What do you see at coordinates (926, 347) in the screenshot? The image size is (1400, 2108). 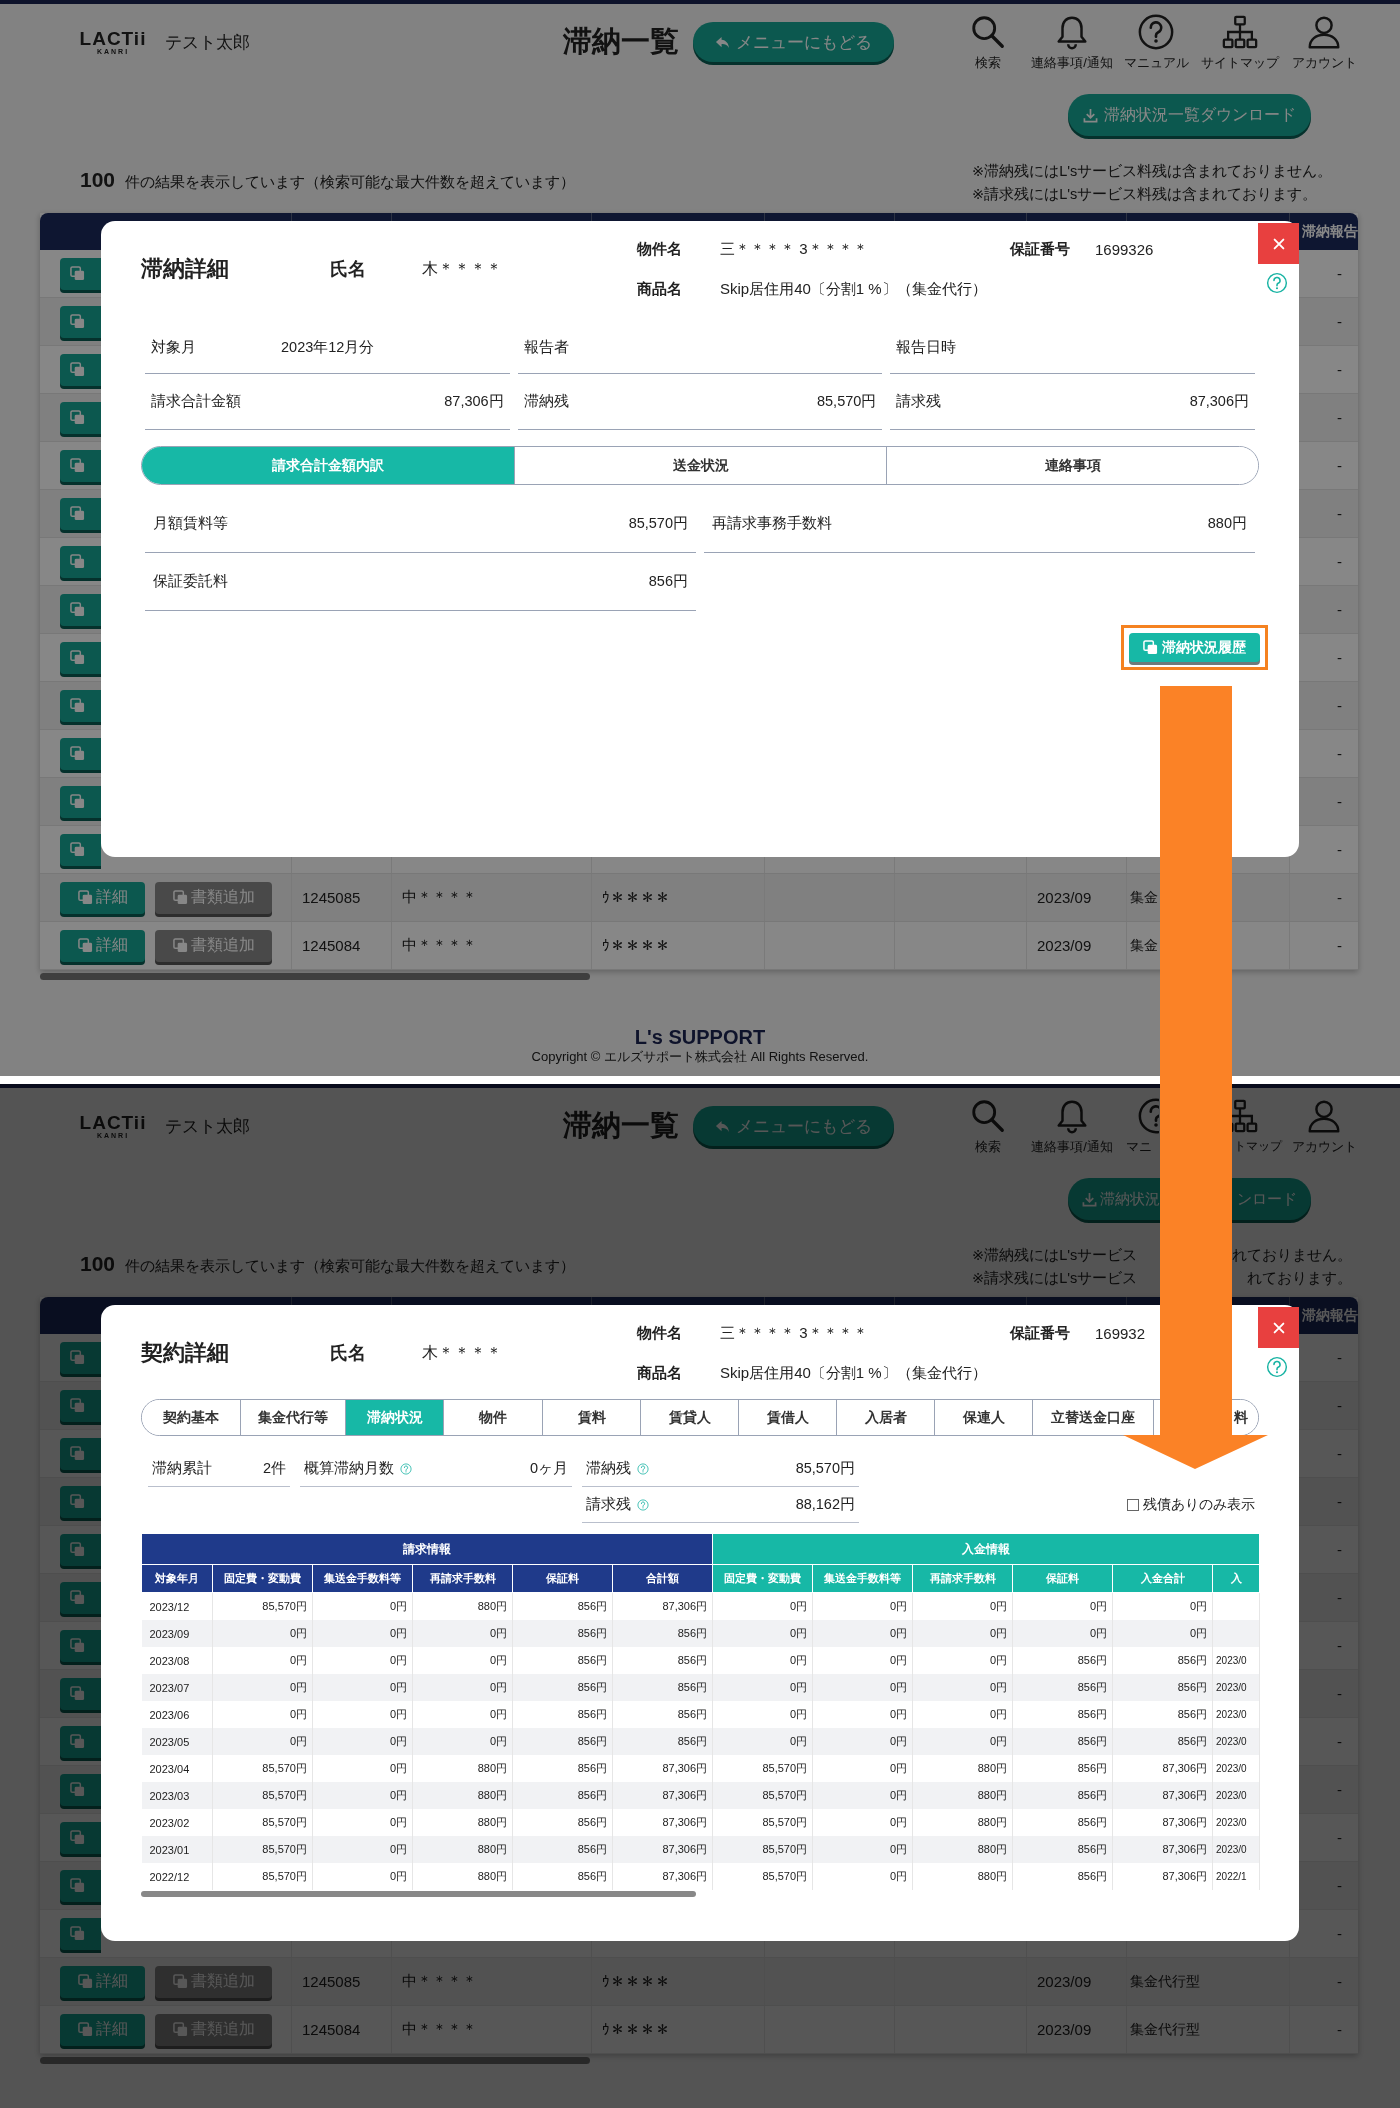 I see `field-label: 報告日時` at bounding box center [926, 347].